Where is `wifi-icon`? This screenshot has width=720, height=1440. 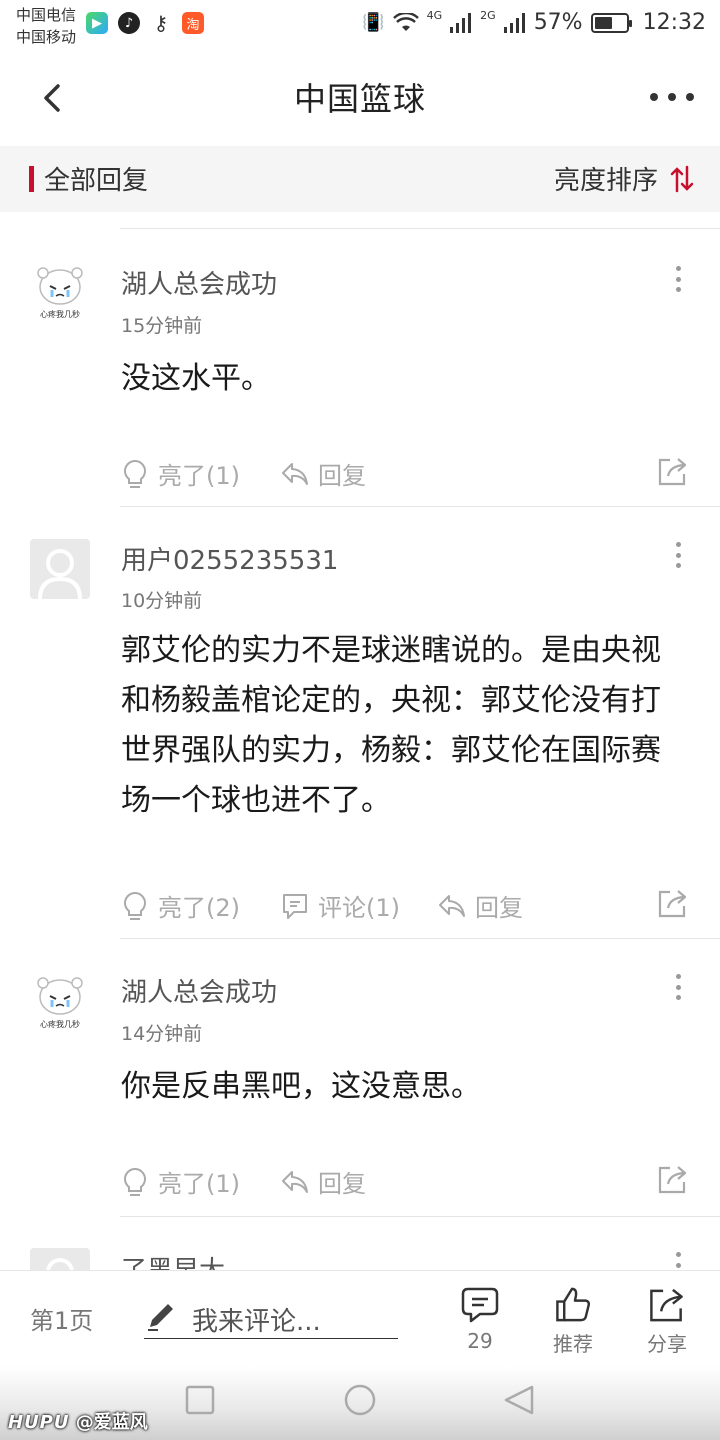
wifi-icon is located at coordinates (405, 21).